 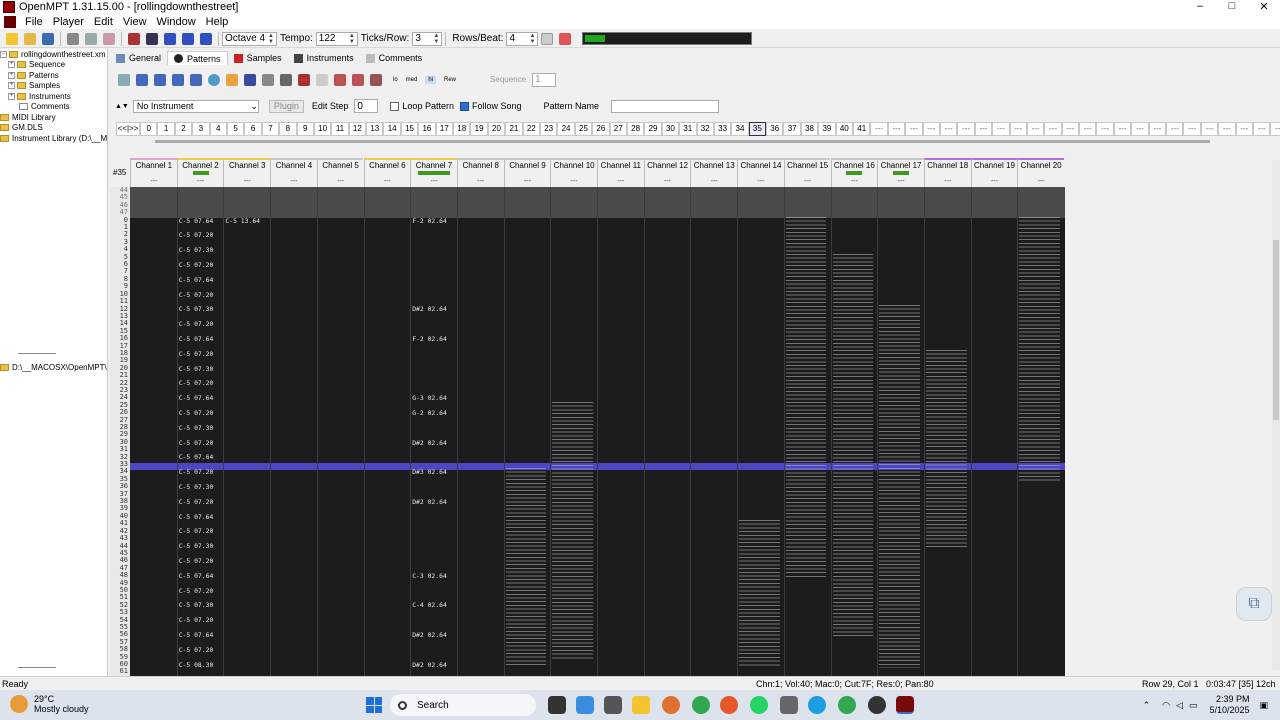 What do you see at coordinates (900, 172) in the screenshot?
I see `channel-header: Channel 17 ---` at bounding box center [900, 172].